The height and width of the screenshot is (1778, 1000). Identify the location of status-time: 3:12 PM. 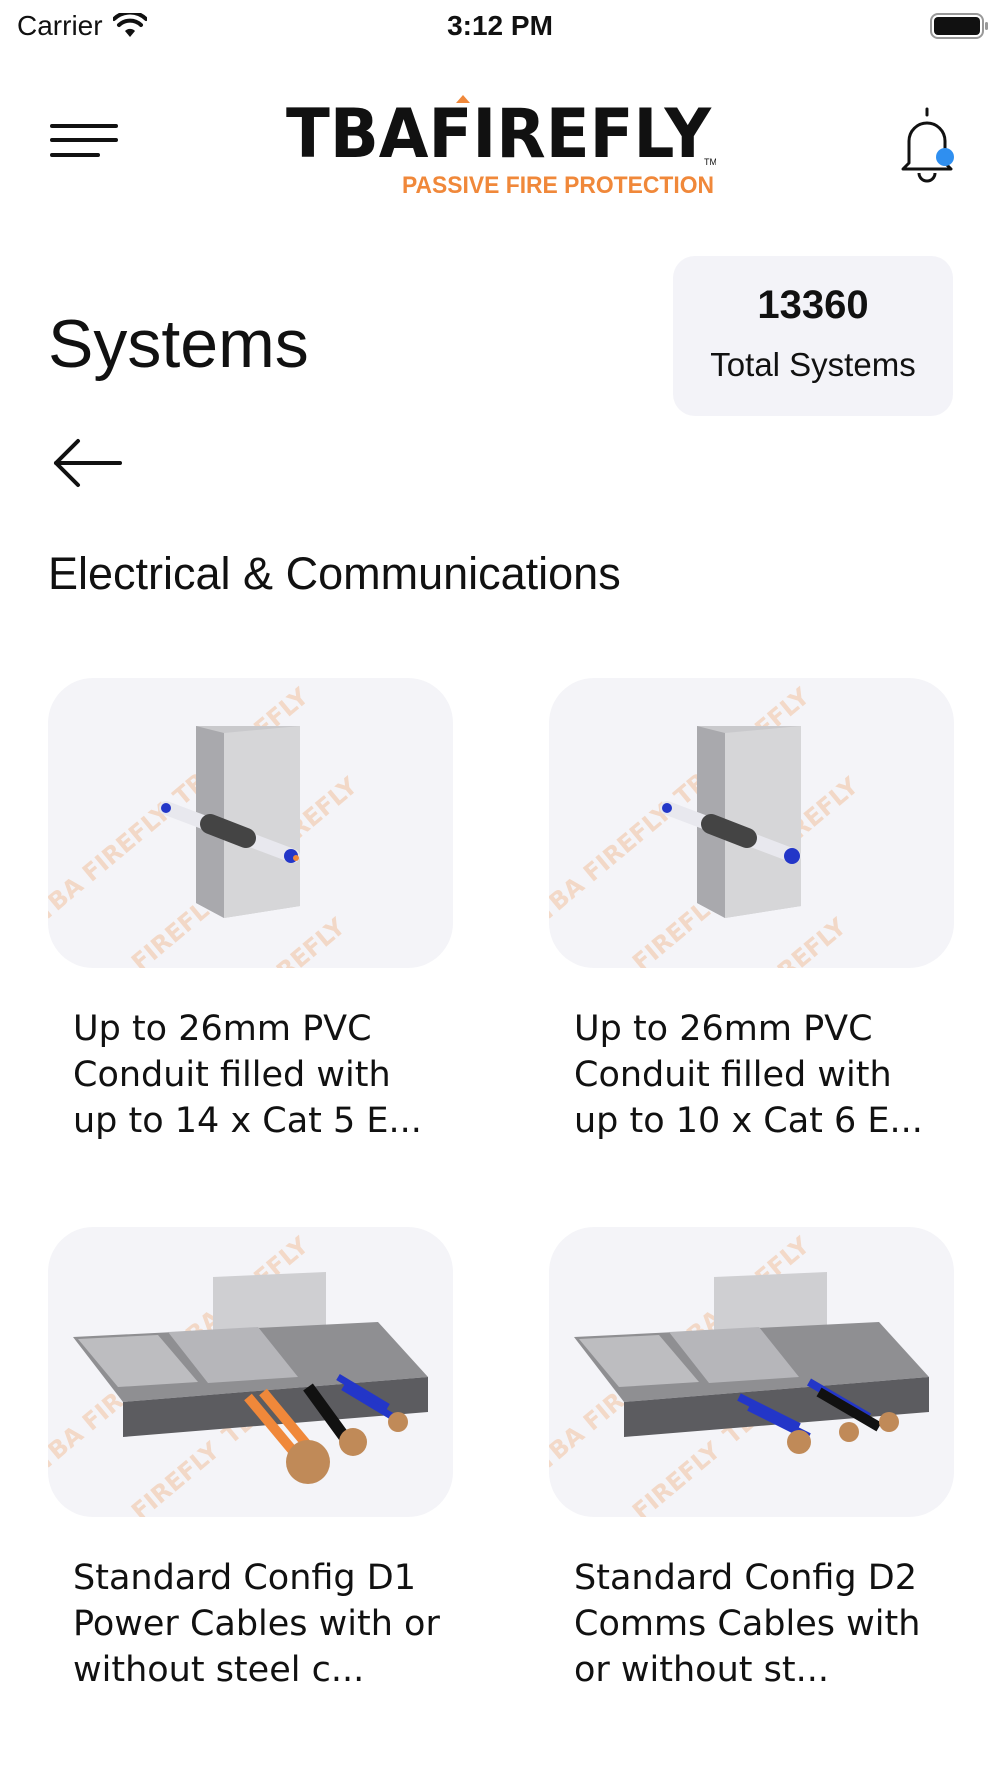
(500, 25).